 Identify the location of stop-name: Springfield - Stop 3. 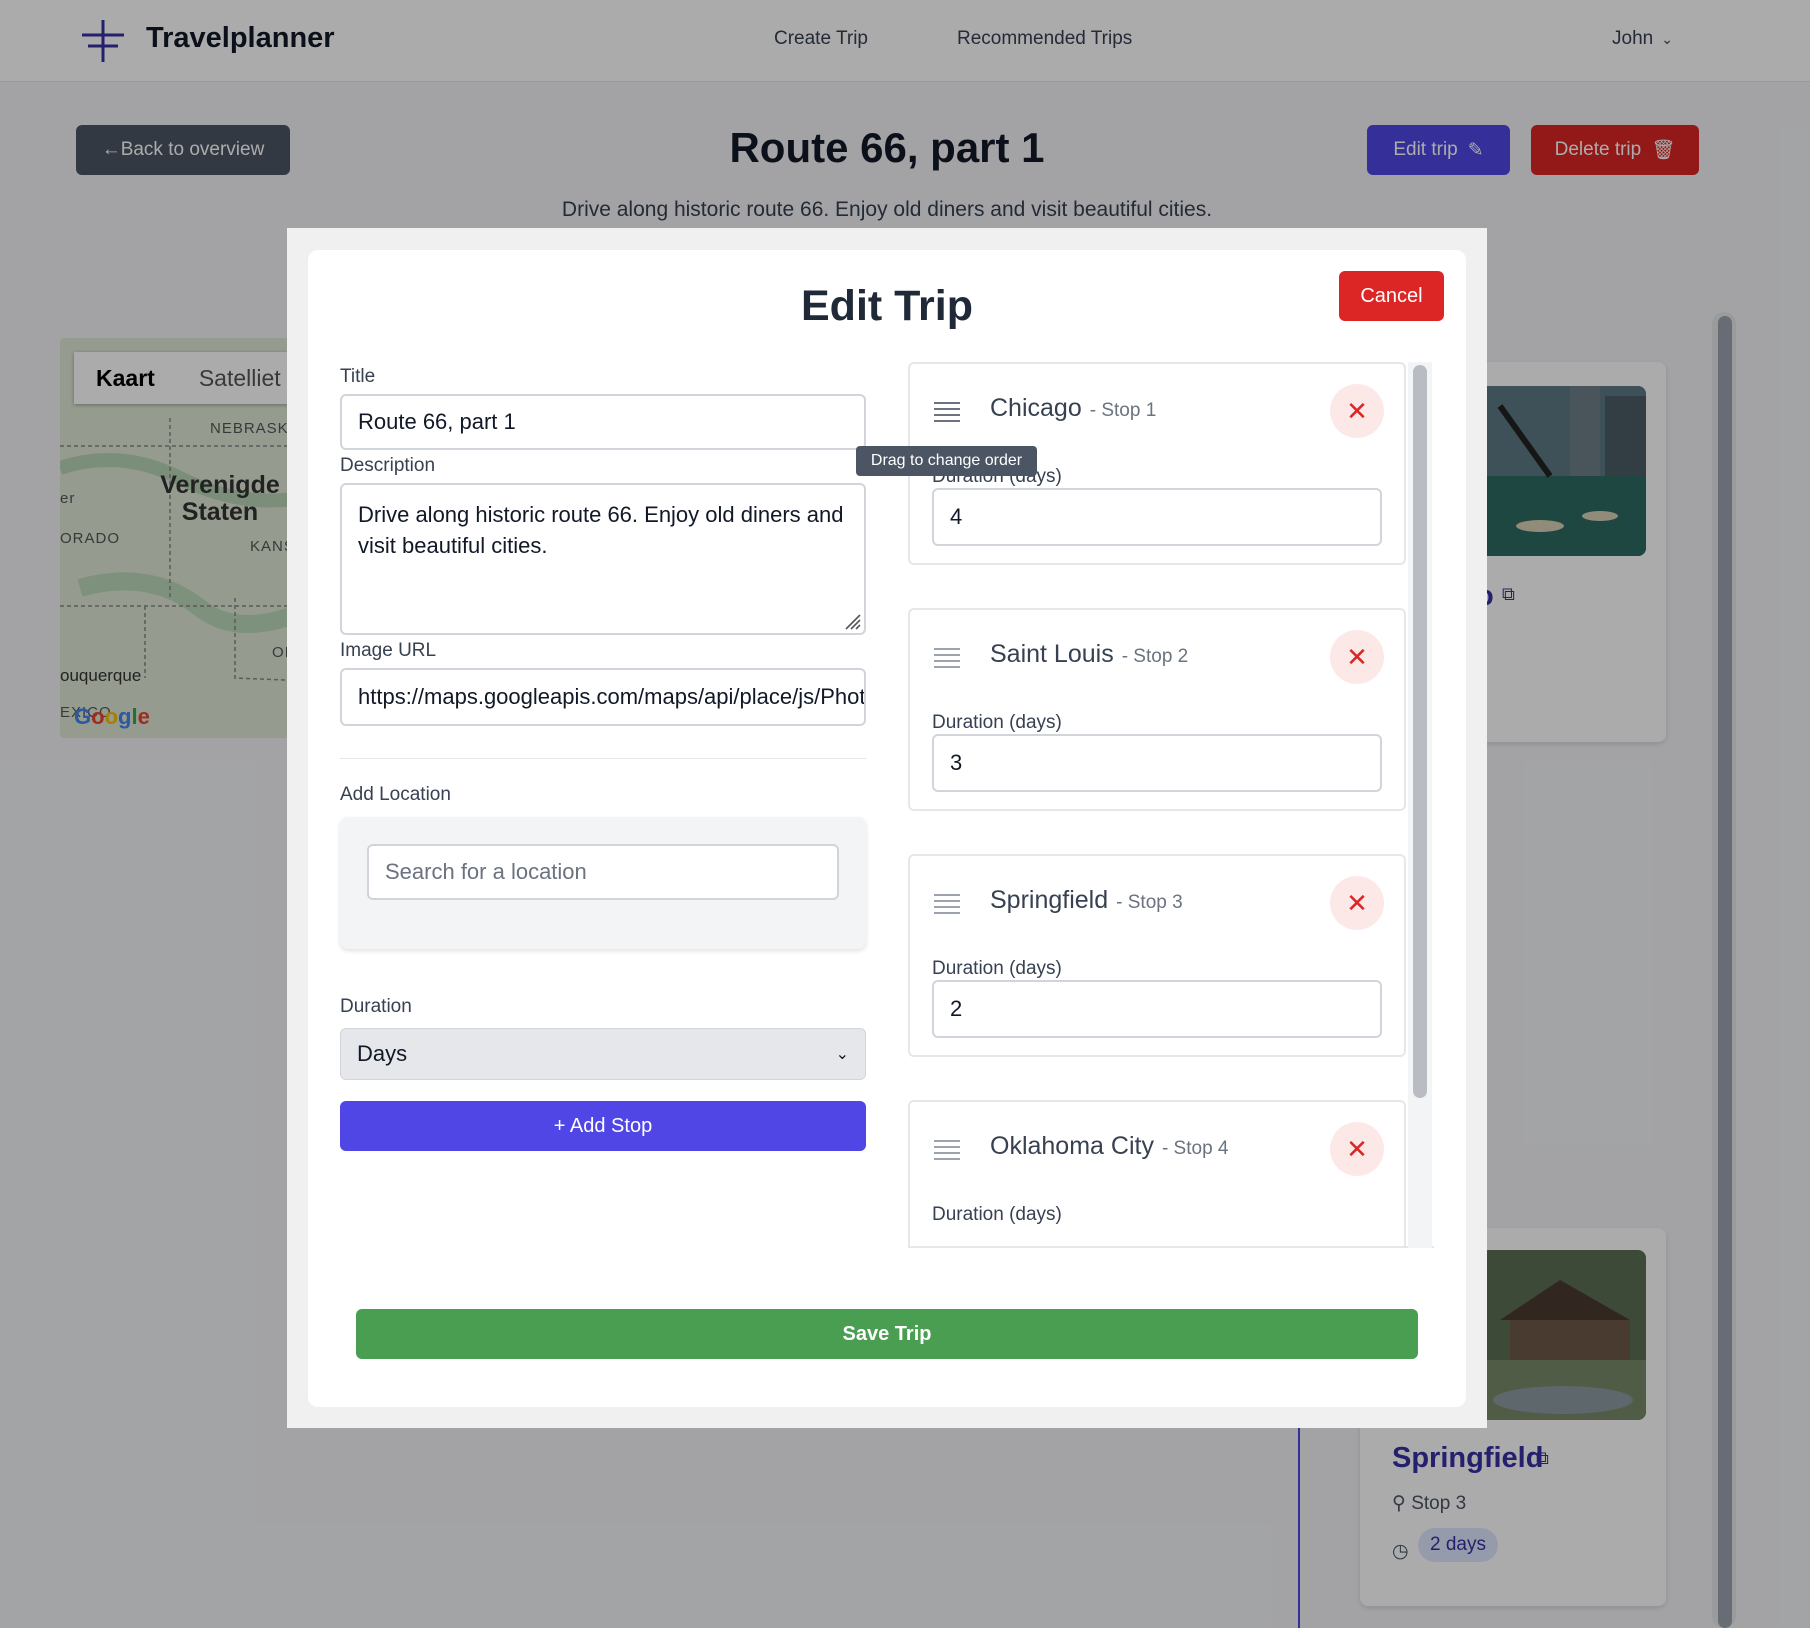
(1086, 900).